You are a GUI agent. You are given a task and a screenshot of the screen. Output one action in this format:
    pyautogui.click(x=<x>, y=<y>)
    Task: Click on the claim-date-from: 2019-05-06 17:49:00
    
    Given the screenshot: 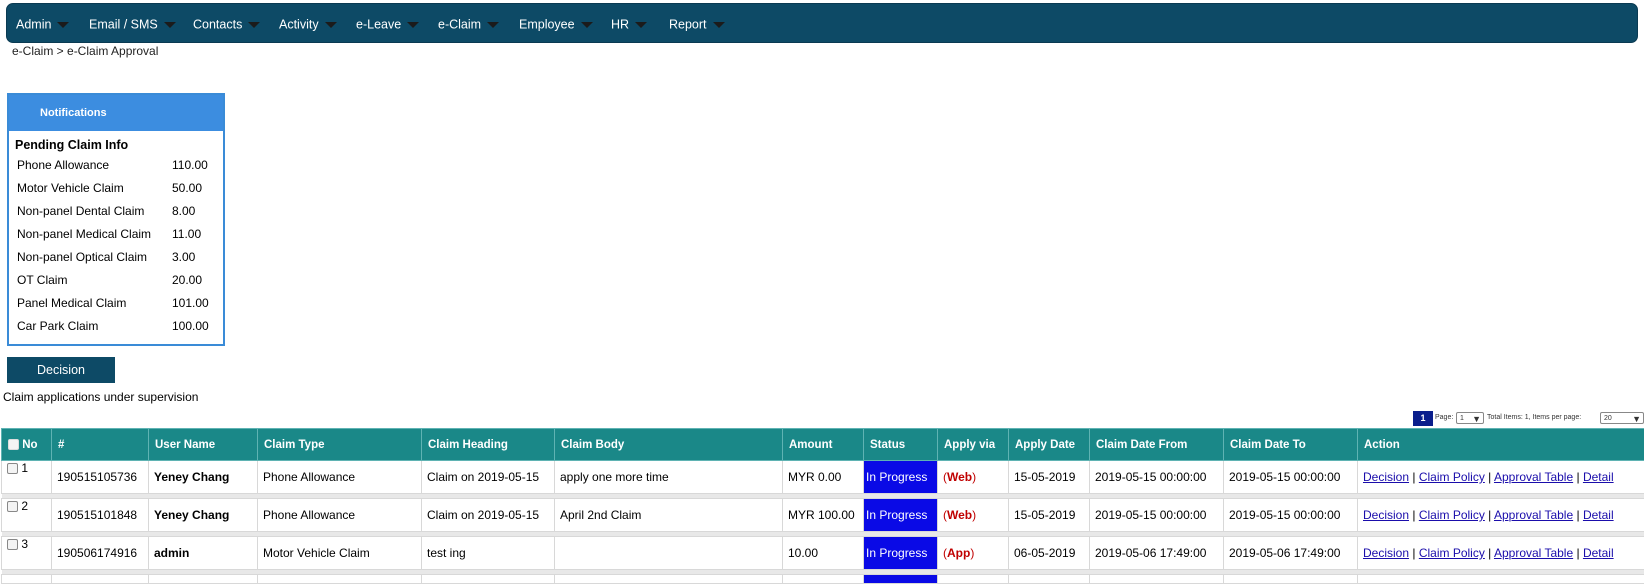 What is the action you would take?
    pyautogui.click(x=1157, y=553)
    